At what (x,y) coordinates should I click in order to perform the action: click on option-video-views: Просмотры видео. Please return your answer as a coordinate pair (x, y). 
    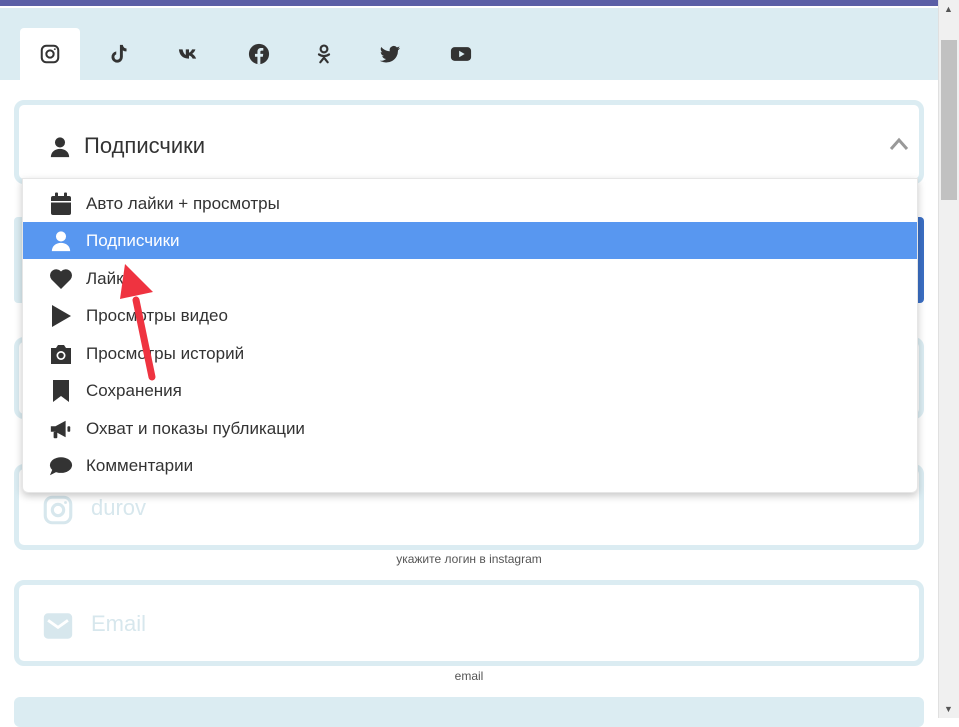
    Looking at the image, I should click on (470, 315).